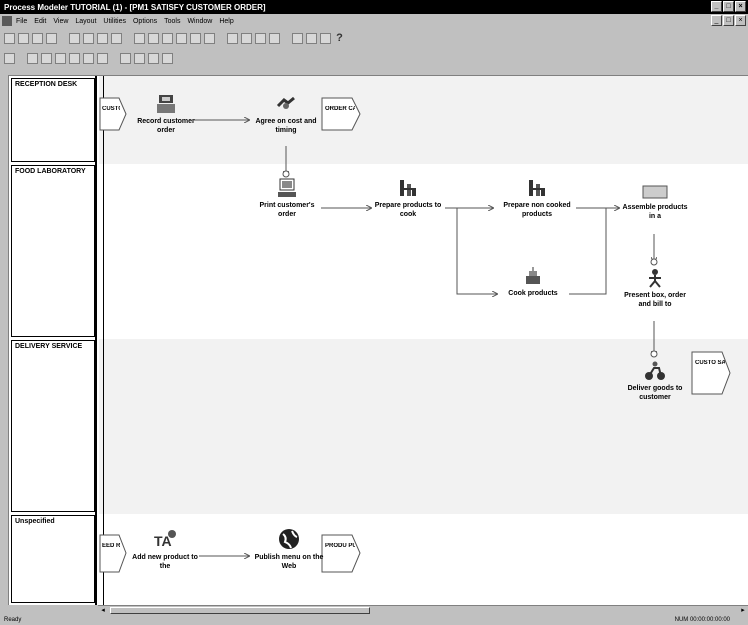 The height and width of the screenshot is (625, 748). I want to click on minimize-button: _, so click(716, 6).